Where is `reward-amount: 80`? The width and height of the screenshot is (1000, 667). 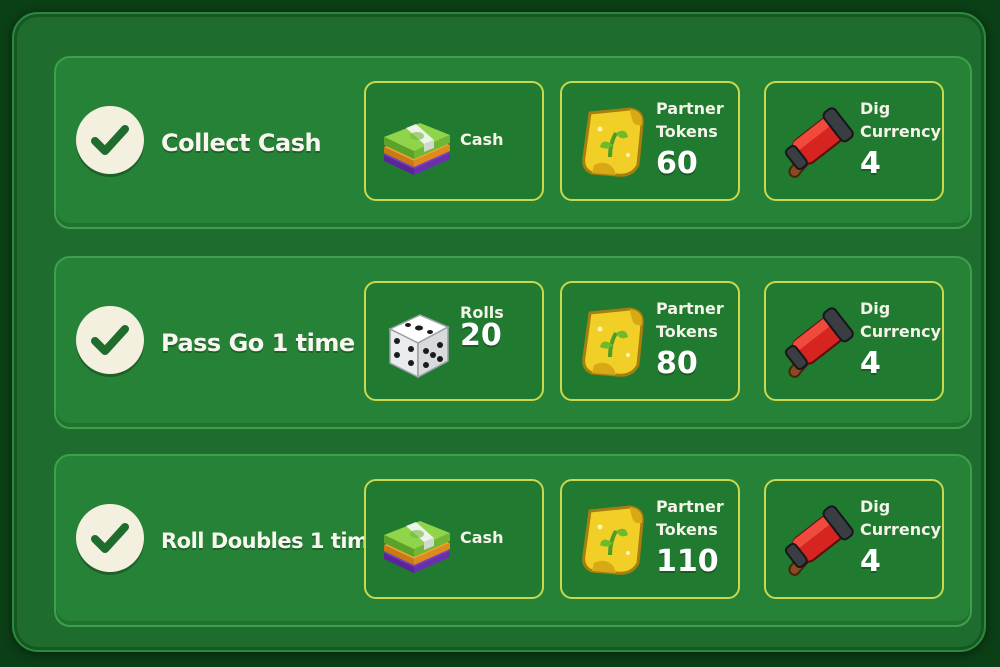
reward-amount: 80 is located at coordinates (677, 363).